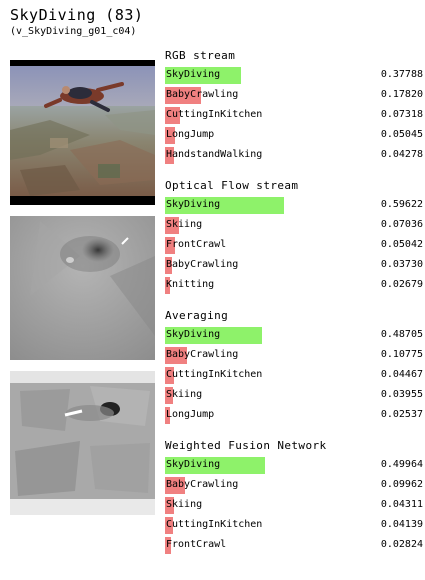 The height and width of the screenshot is (580, 425). I want to click on video-id: (v_SkyDiving_g01_c04), so click(73, 31).